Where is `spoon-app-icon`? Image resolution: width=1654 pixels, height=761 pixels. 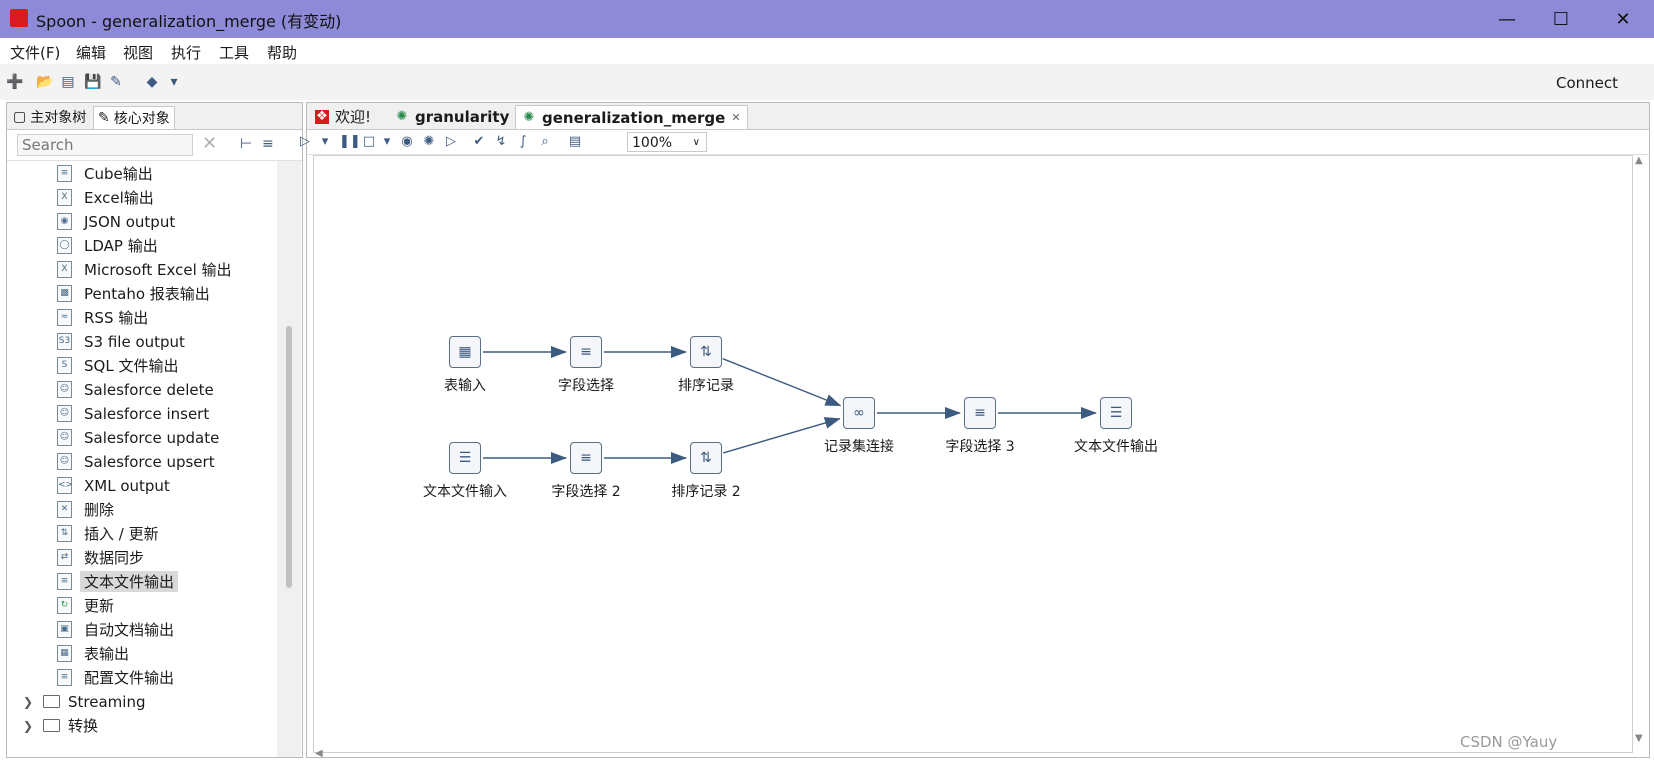 spoon-app-icon is located at coordinates (19, 18).